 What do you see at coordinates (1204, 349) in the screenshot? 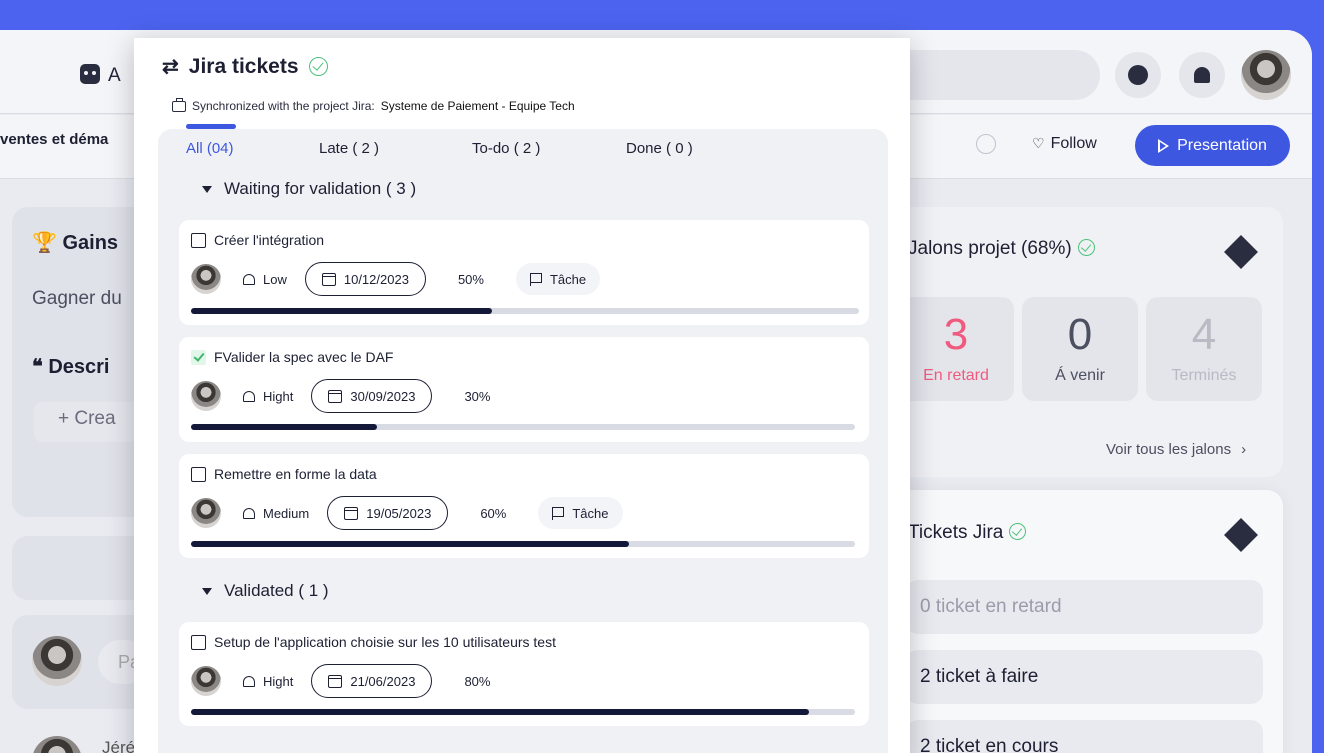
I see `stat-done: 4 Terminés` at bounding box center [1204, 349].